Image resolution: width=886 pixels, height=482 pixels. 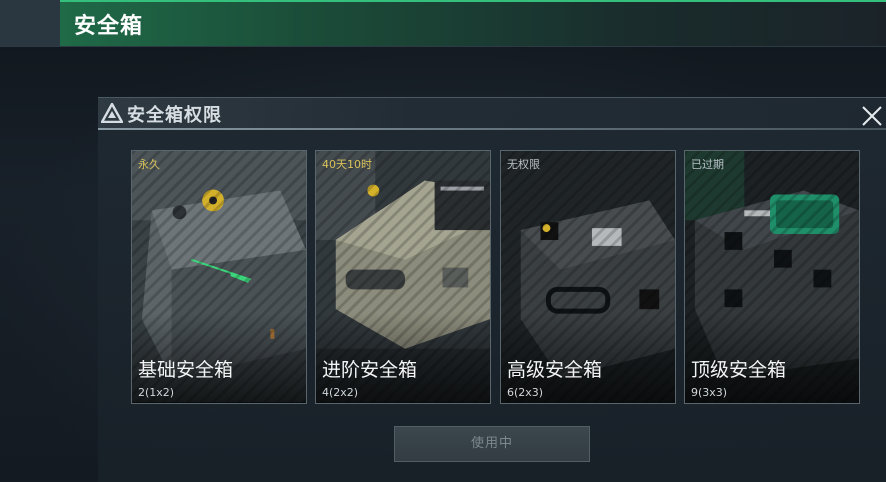 I want to click on title-banner, so click(x=473, y=23).